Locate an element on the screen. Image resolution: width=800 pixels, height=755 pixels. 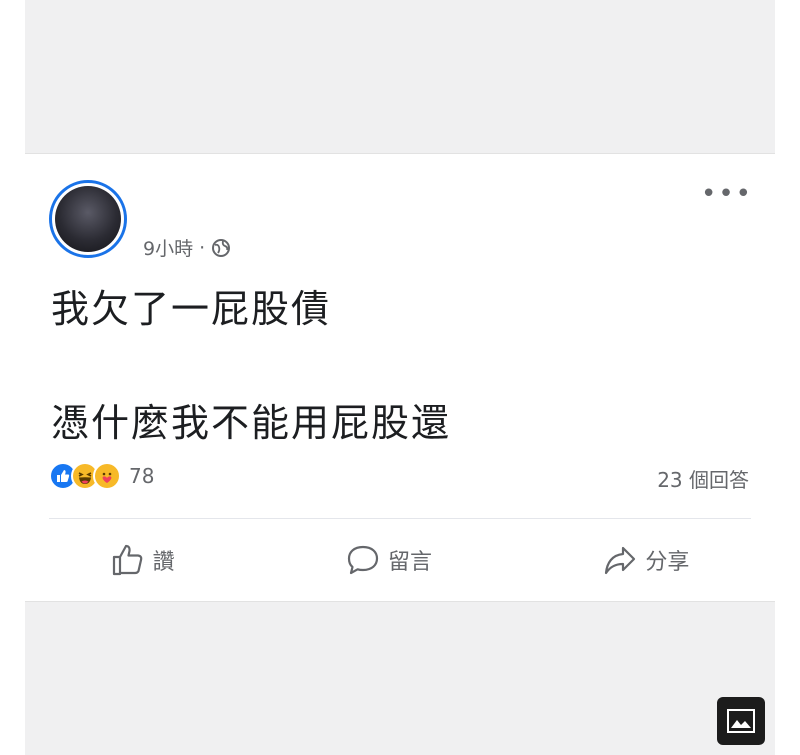
reaction-summary: 78 is located at coordinates (101, 476).